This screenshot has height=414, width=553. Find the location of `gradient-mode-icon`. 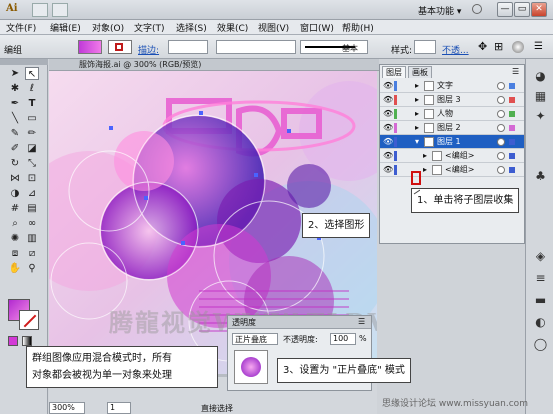

gradient-mode-icon is located at coordinates (27, 341).